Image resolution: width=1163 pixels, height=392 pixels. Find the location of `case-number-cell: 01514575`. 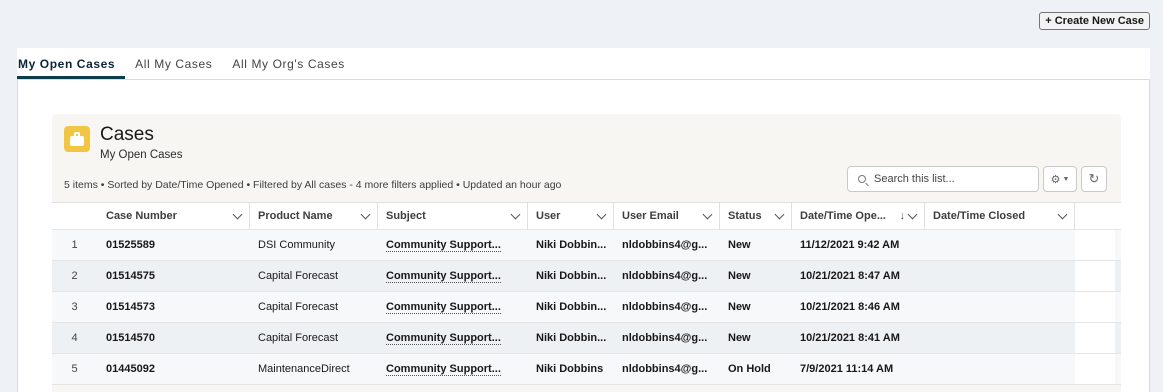

case-number-cell: 01514575 is located at coordinates (174, 276).